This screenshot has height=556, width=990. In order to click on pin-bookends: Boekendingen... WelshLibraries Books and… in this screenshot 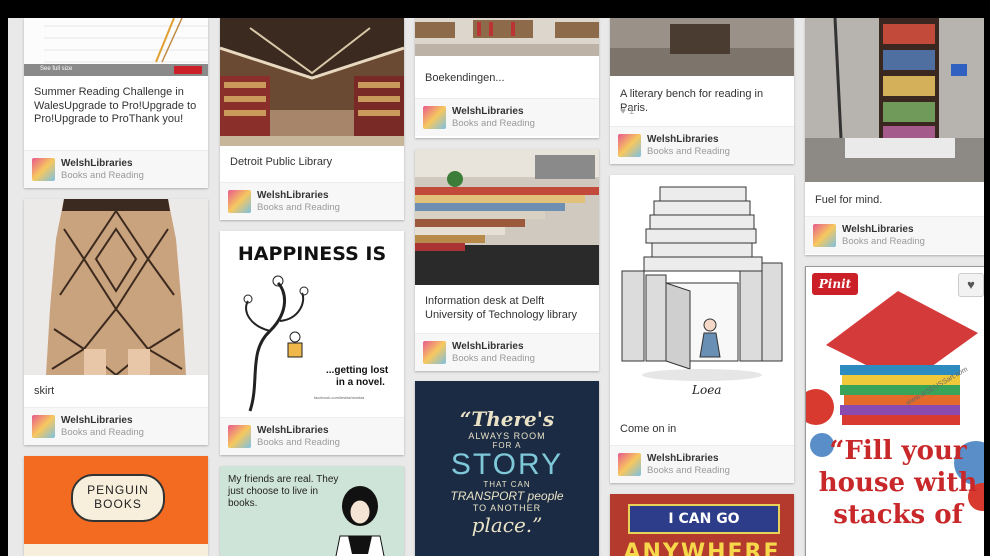, I will do `click(507, 78)`.